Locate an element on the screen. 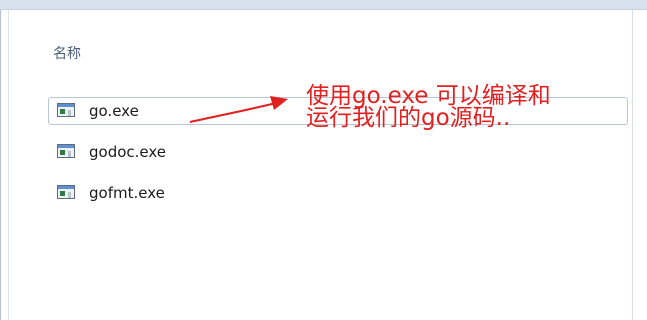 Image resolution: width=647 pixels, height=320 pixels. name-column-header: 名称 is located at coordinates (67, 53).